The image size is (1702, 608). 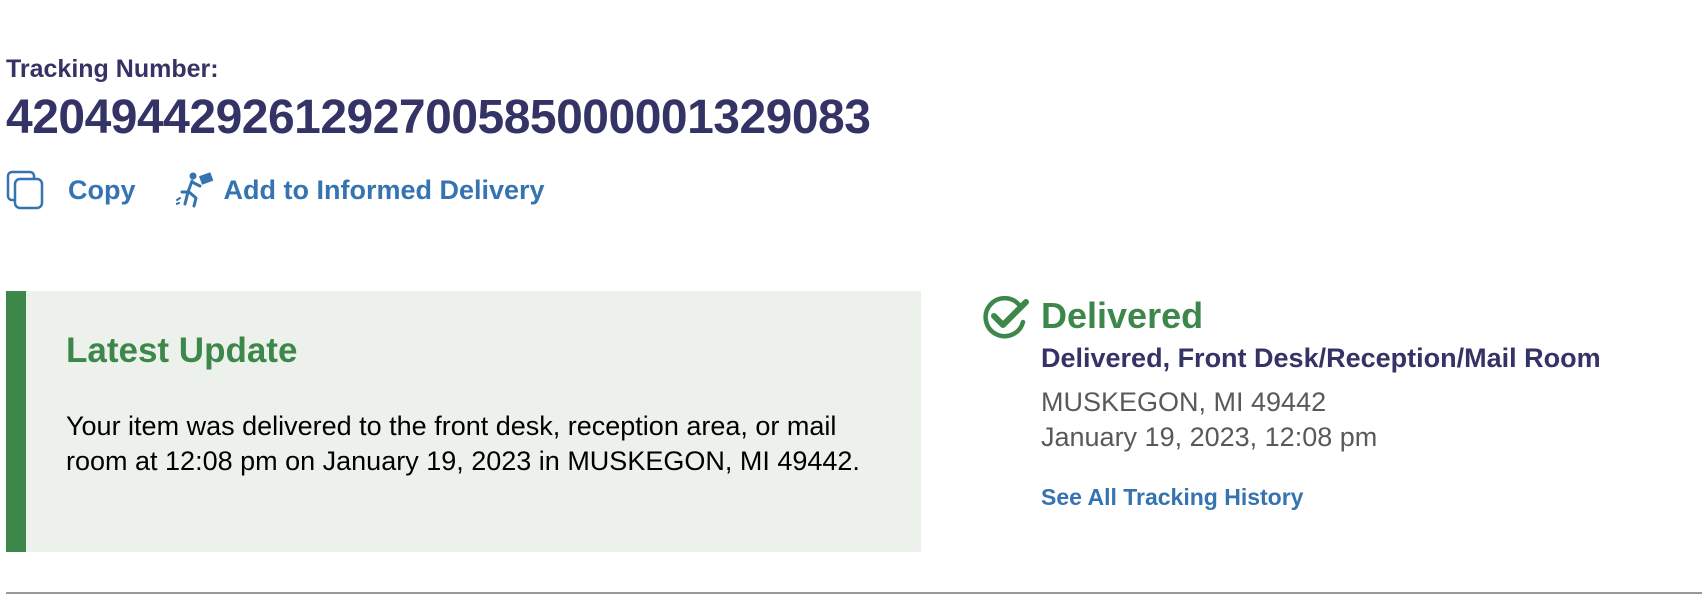 What do you see at coordinates (1209, 437) in the screenshot?
I see `status-datetime: January 19, 2023, 12:08 pm` at bounding box center [1209, 437].